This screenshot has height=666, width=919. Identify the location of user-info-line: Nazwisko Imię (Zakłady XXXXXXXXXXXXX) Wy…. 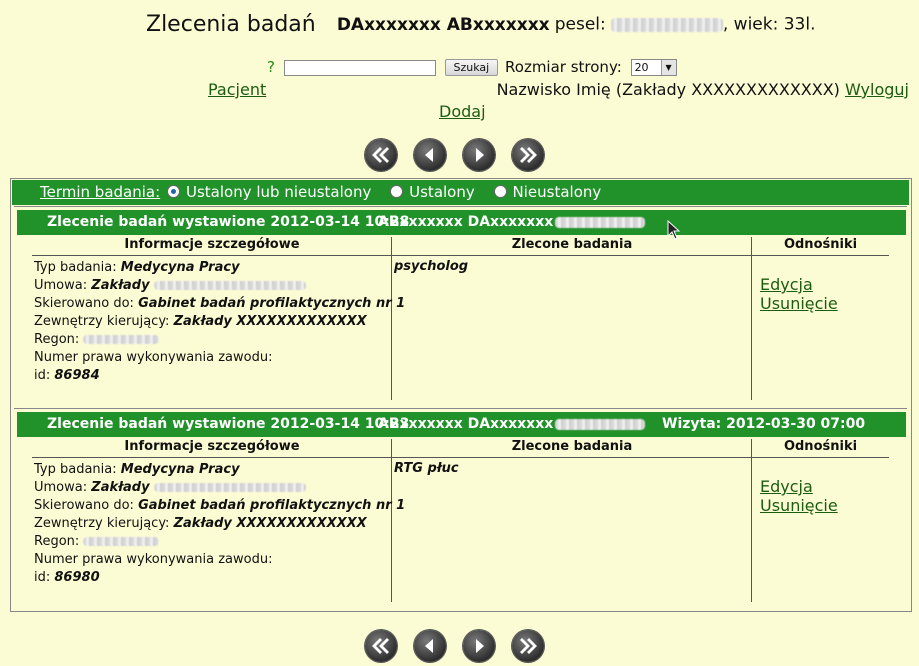
(703, 89).